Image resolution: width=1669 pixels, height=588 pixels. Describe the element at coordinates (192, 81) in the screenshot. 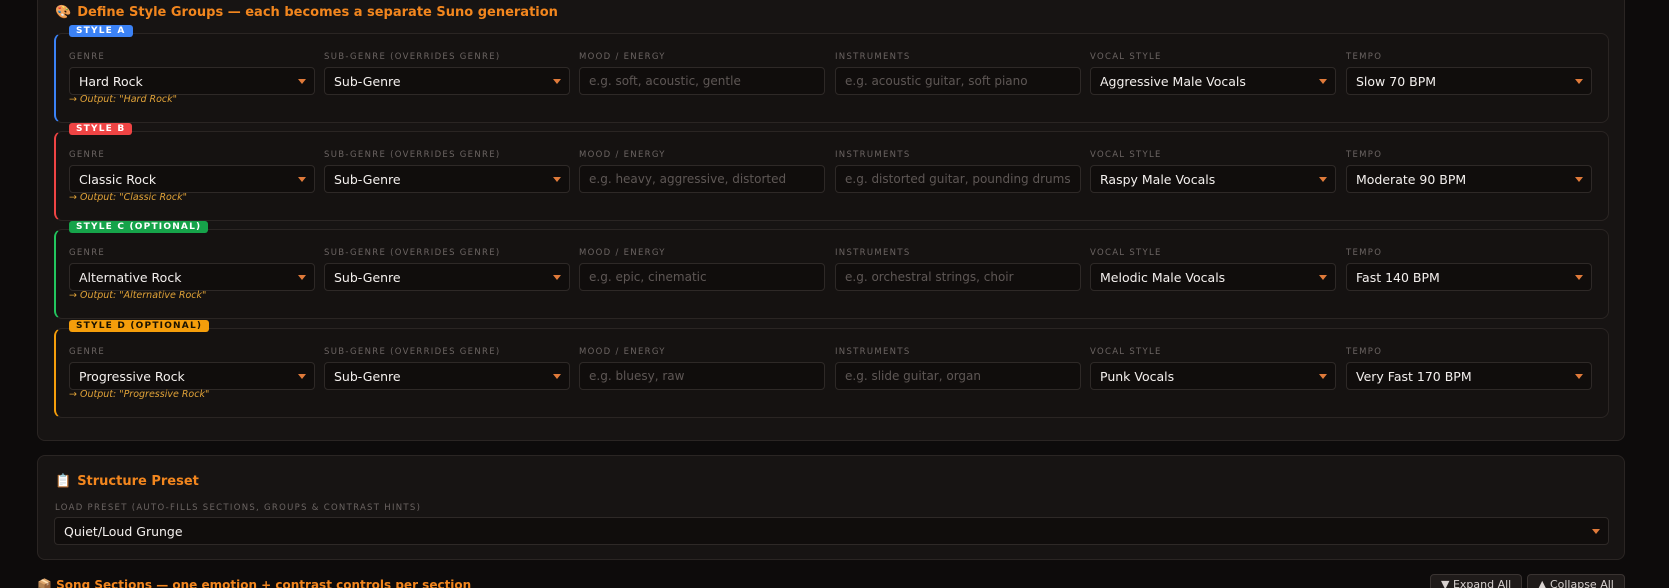

I see `genre-select: Hard Rock` at that location.